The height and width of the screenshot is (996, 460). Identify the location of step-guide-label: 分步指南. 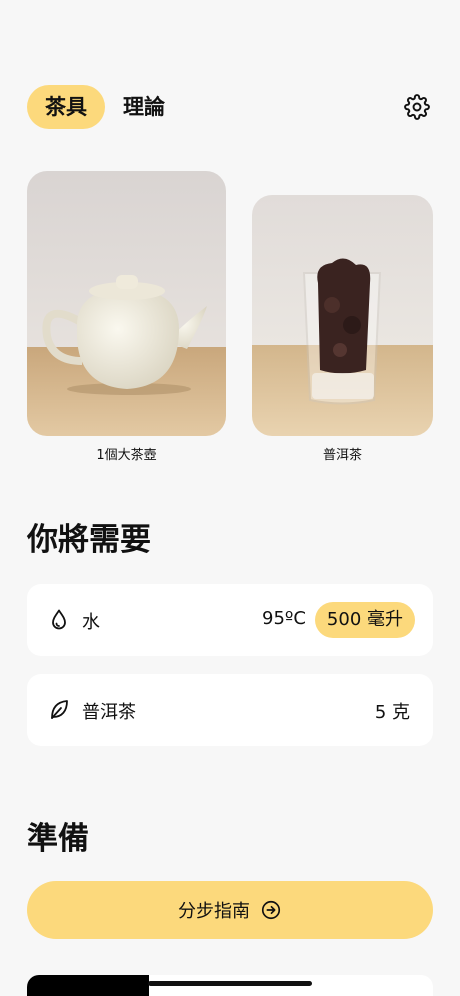
(214, 911).